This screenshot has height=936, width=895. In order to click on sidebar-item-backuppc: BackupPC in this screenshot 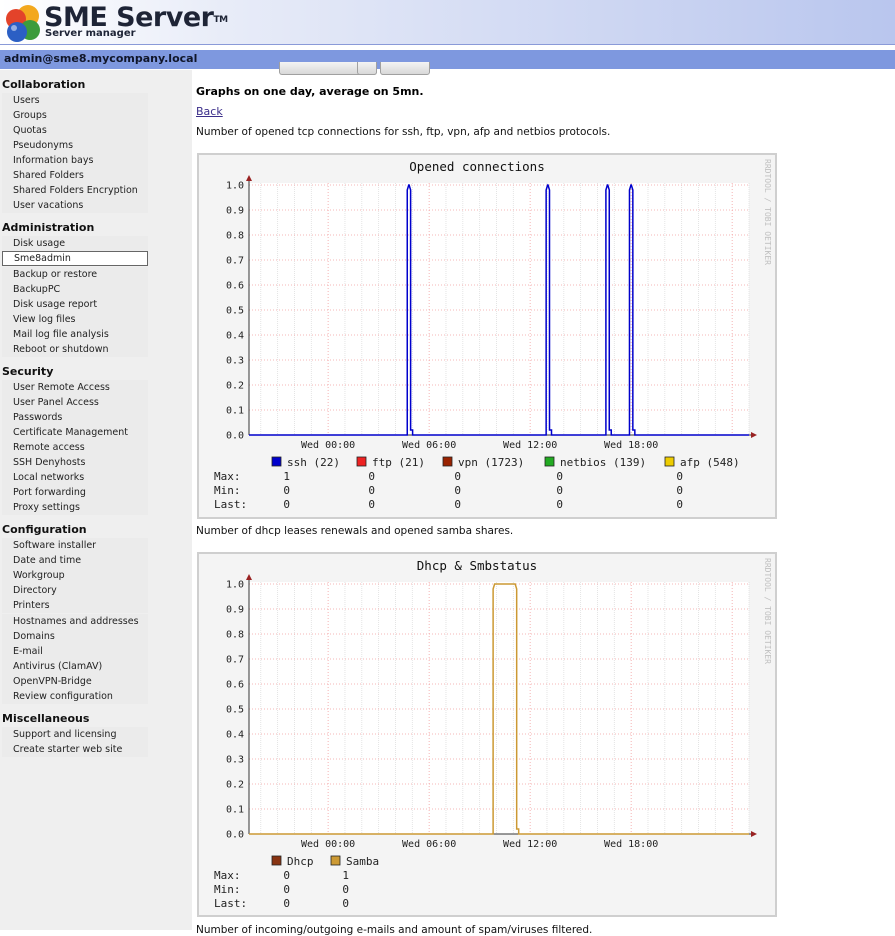, I will do `click(75, 289)`.